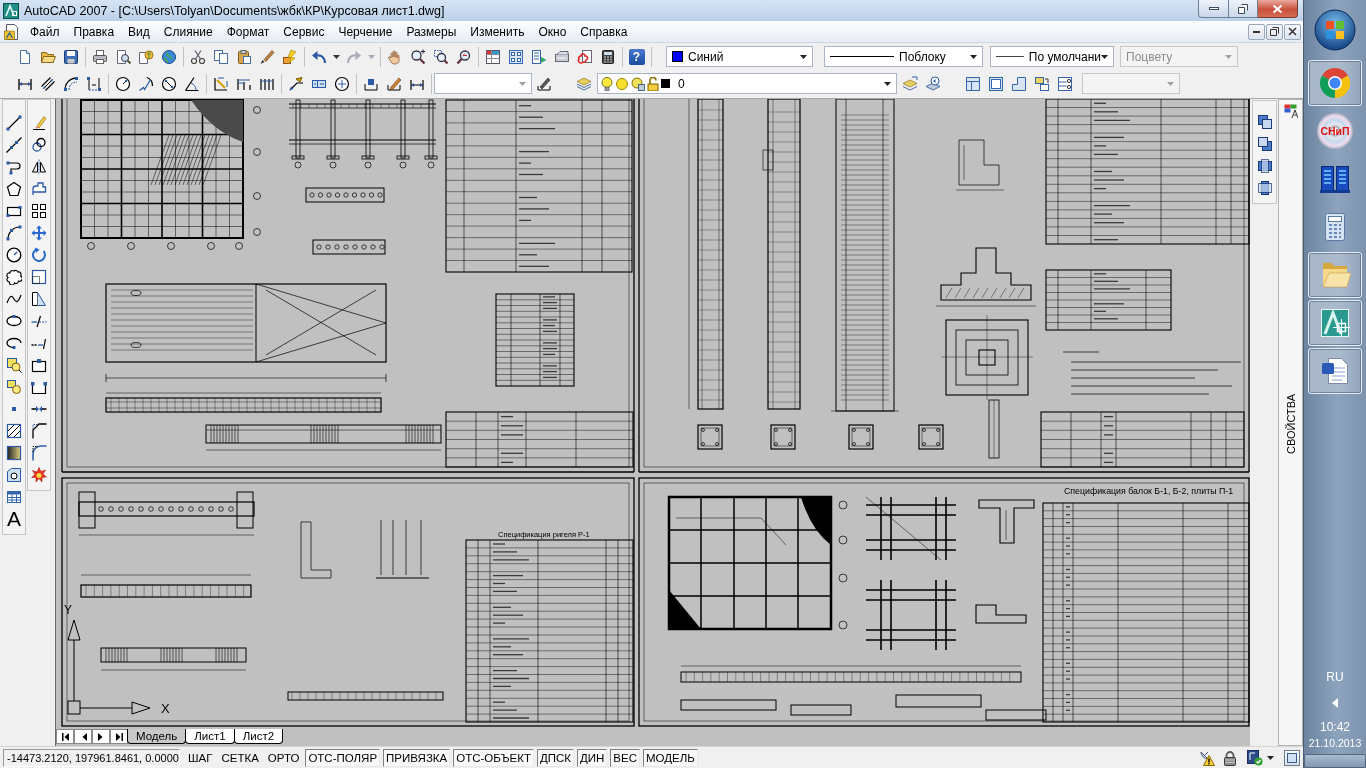  Describe the element at coordinates (14, 189) in the screenshot. I see `pentagon-icon` at that location.